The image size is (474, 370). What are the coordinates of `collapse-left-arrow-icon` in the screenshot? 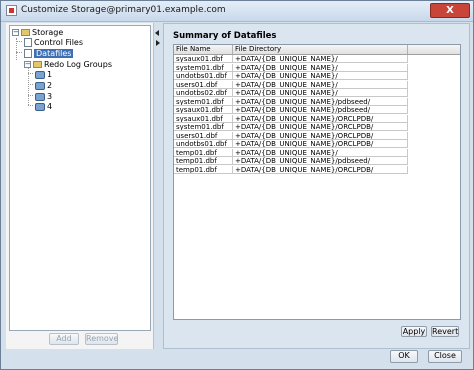 It's located at (157, 33).